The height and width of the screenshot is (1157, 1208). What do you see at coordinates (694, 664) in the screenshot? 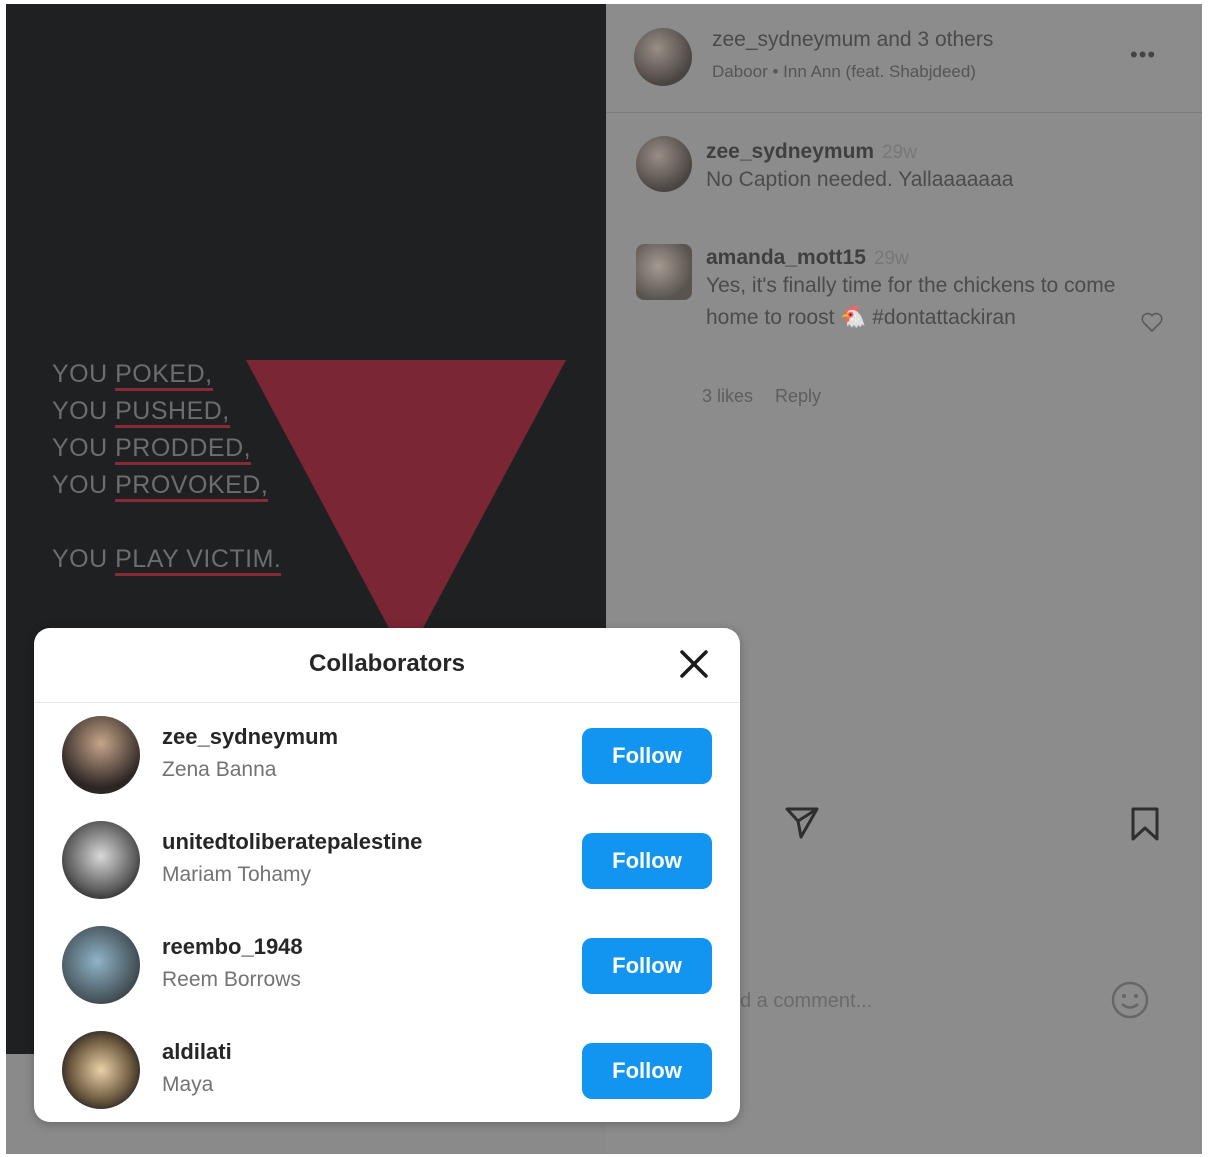
I see `close-icon` at bounding box center [694, 664].